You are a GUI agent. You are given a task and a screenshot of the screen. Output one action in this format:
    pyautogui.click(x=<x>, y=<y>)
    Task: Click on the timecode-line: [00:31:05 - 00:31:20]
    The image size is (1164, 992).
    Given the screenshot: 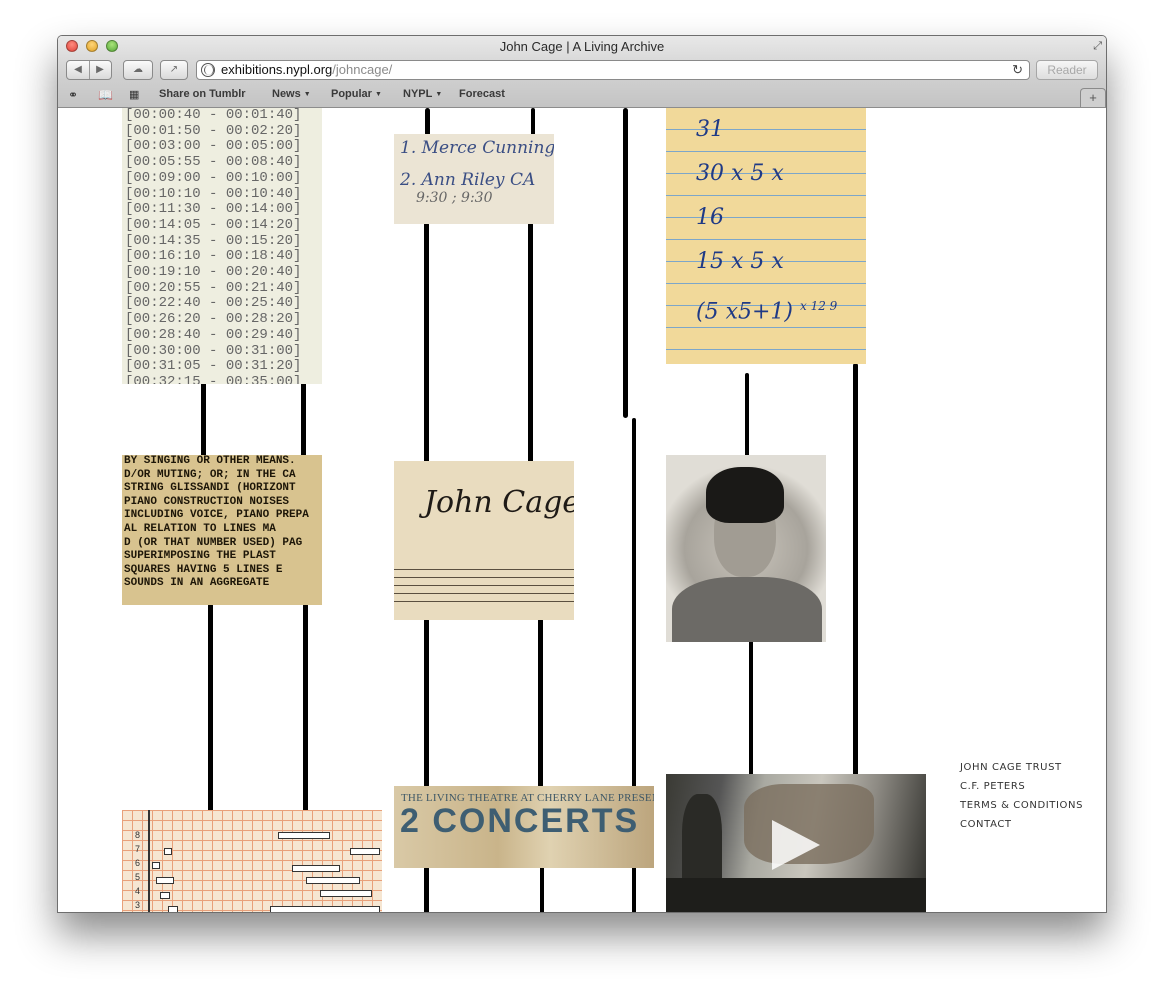 What is the action you would take?
    pyautogui.click(x=213, y=366)
    